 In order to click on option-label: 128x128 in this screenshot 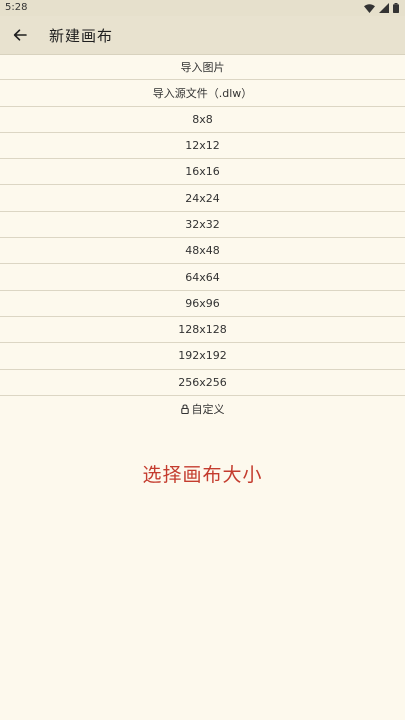, I will do `click(202, 330)`.